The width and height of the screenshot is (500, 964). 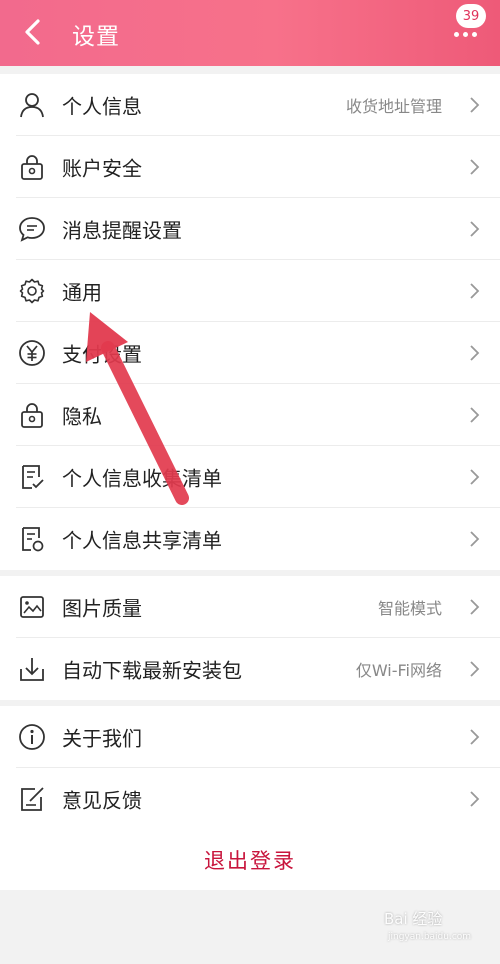 I want to click on baidu-watermark: Bai 经验 jingyan.baidu.com, so click(x=439, y=927).